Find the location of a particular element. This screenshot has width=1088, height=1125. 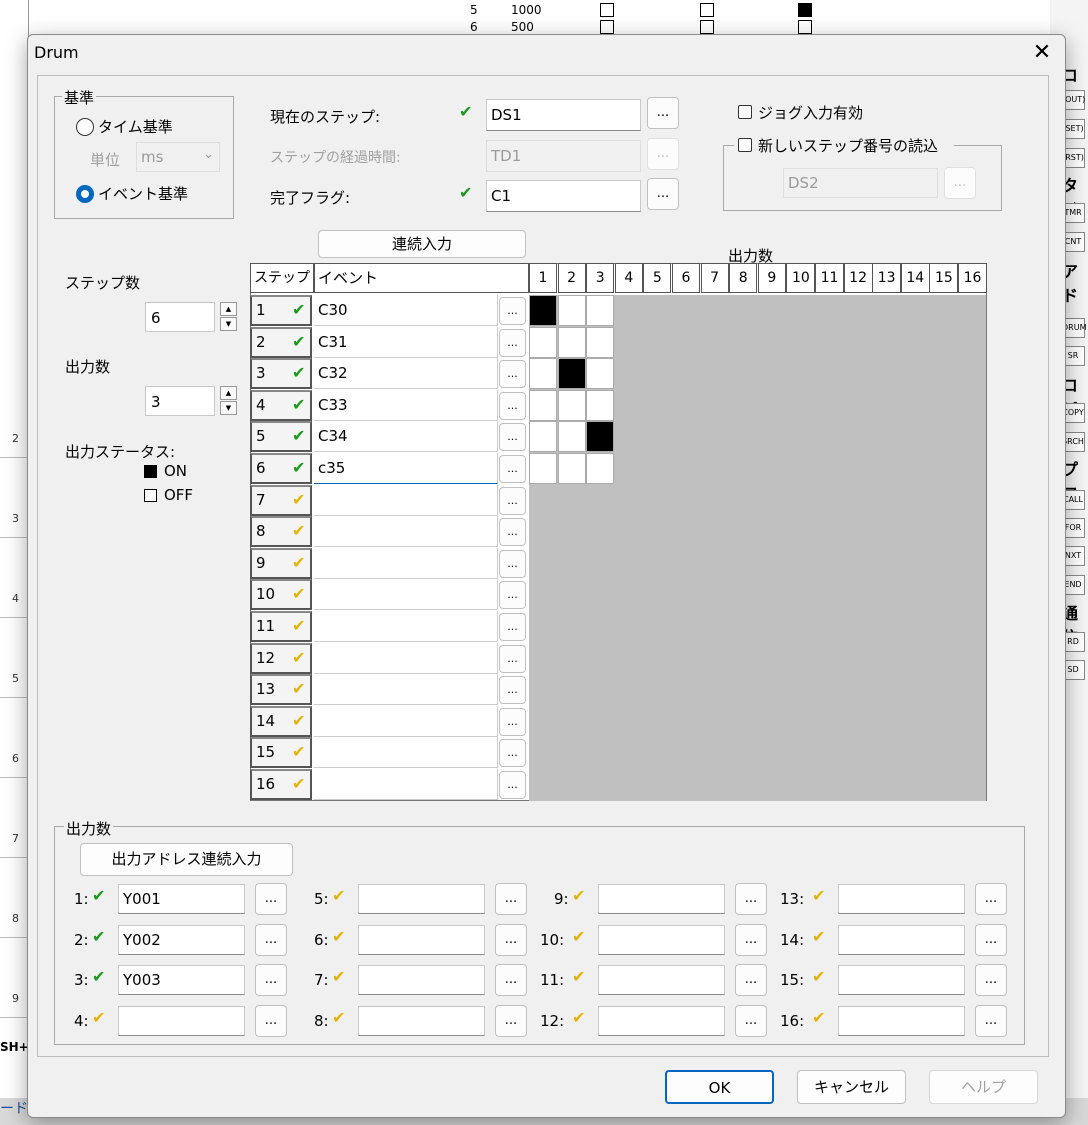

step-row-header: 9 ✔ is located at coordinates (281, 563).